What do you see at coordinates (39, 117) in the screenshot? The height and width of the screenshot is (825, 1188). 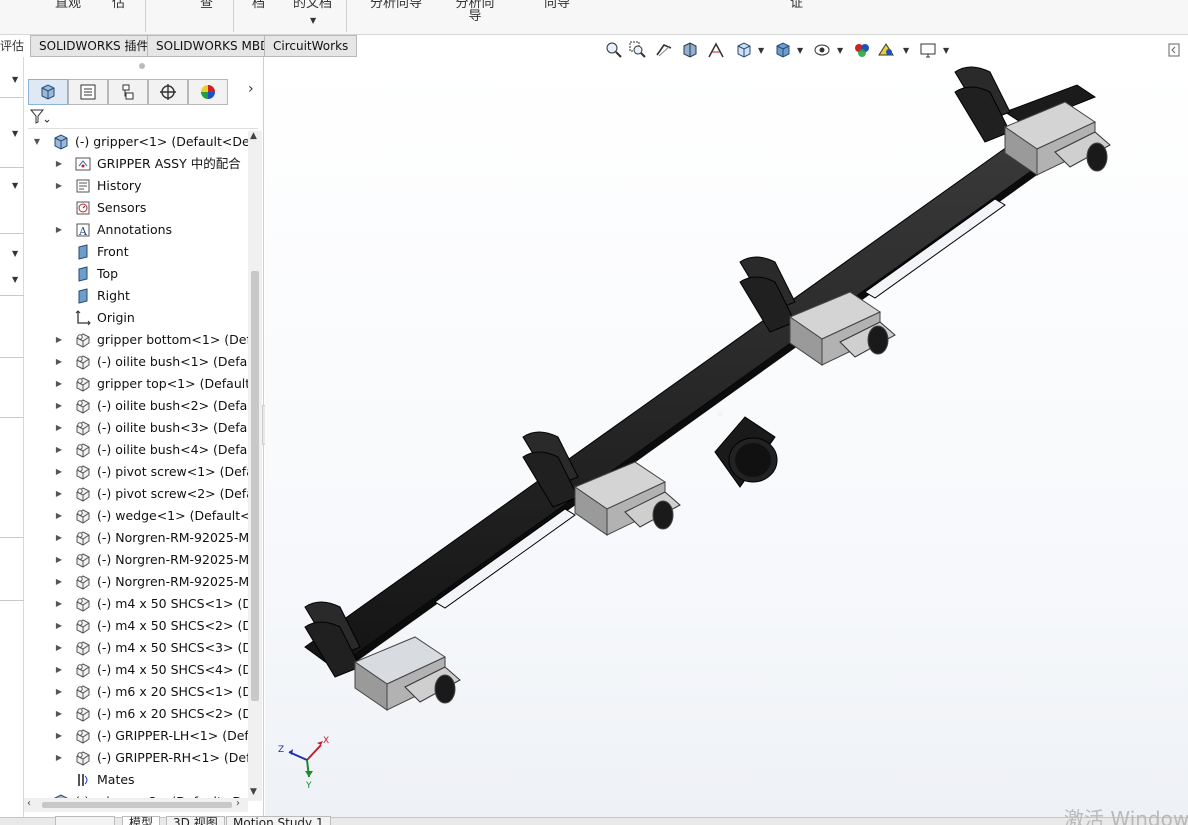 I see `filter-icon` at bounding box center [39, 117].